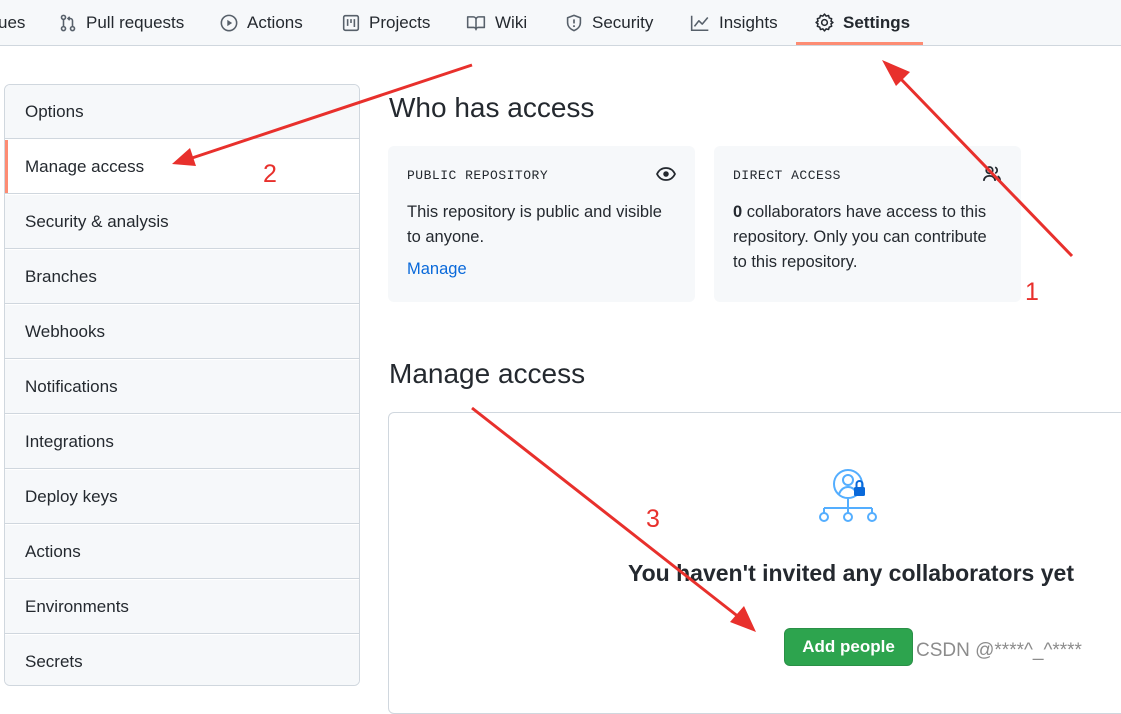 The image size is (1121, 714). I want to click on direct-access-label: DIRECT ACCESS, so click(787, 175).